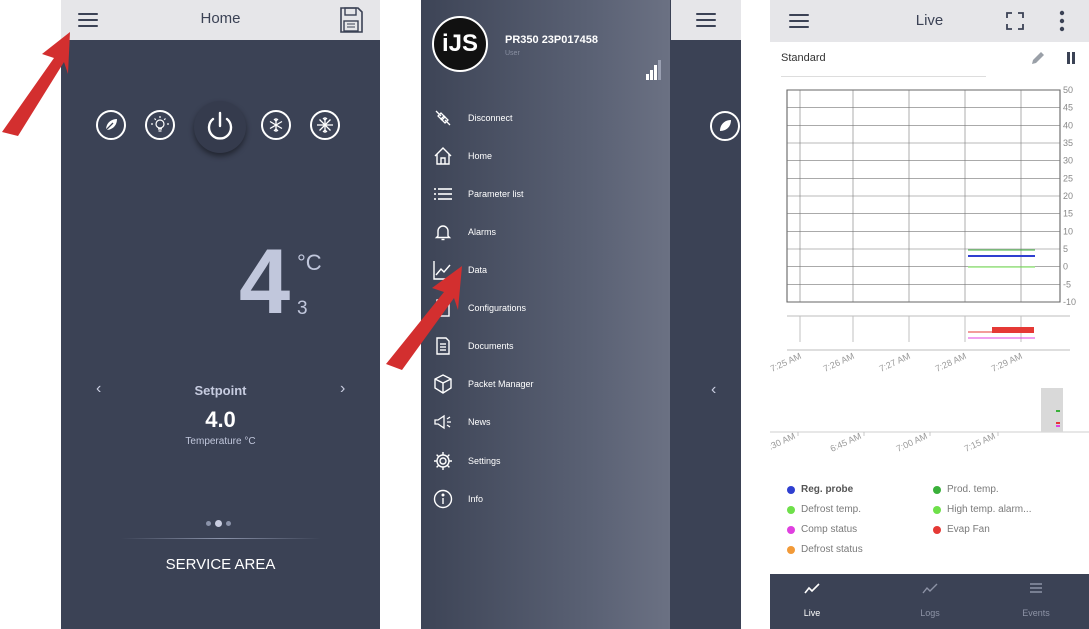 This screenshot has height=629, width=1089. What do you see at coordinates (973, 489) in the screenshot?
I see `legend-label: Prod. temp.` at bounding box center [973, 489].